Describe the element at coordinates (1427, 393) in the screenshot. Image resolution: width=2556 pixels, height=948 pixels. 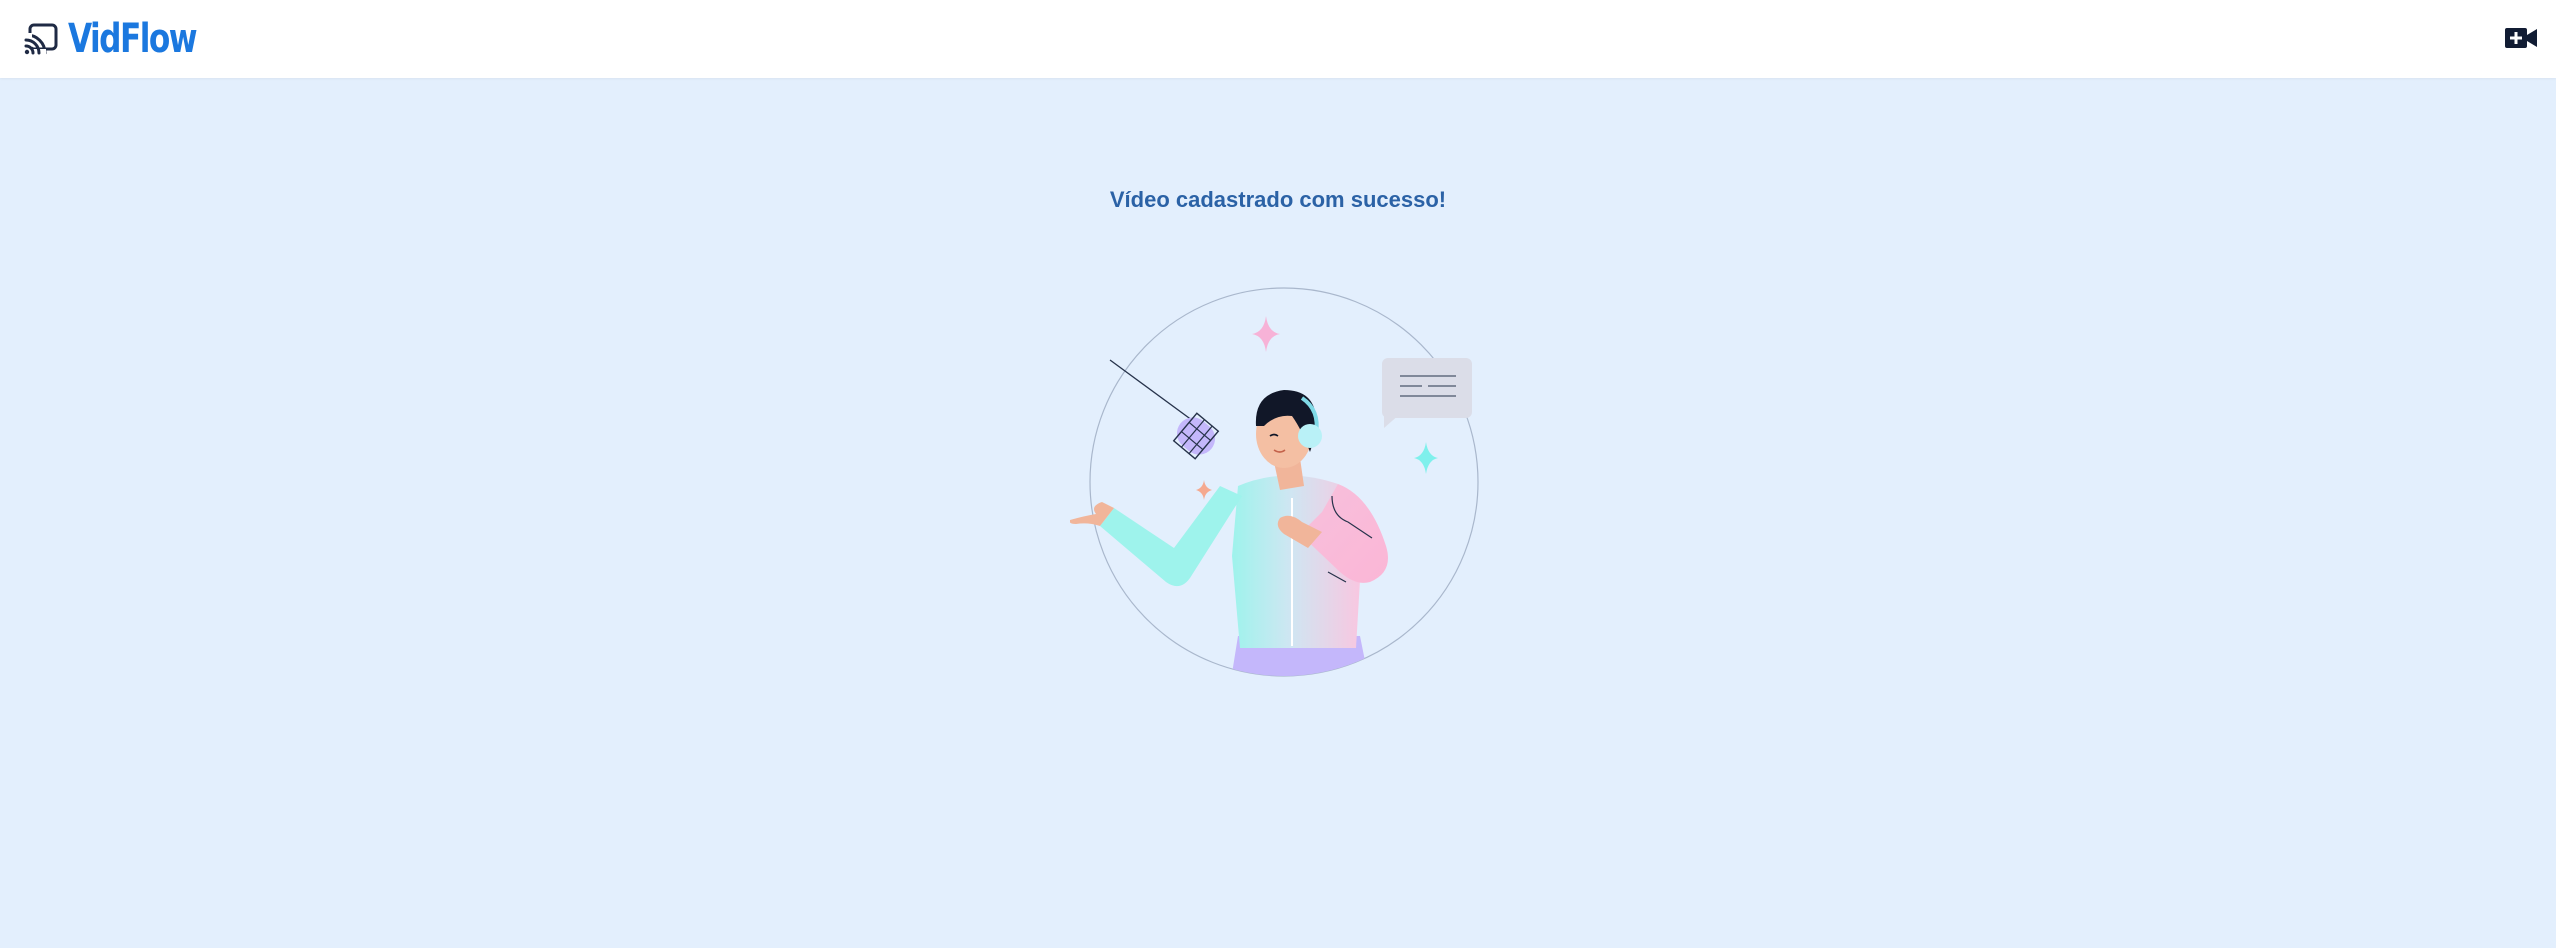
I see `speech-bubble-icon` at that location.